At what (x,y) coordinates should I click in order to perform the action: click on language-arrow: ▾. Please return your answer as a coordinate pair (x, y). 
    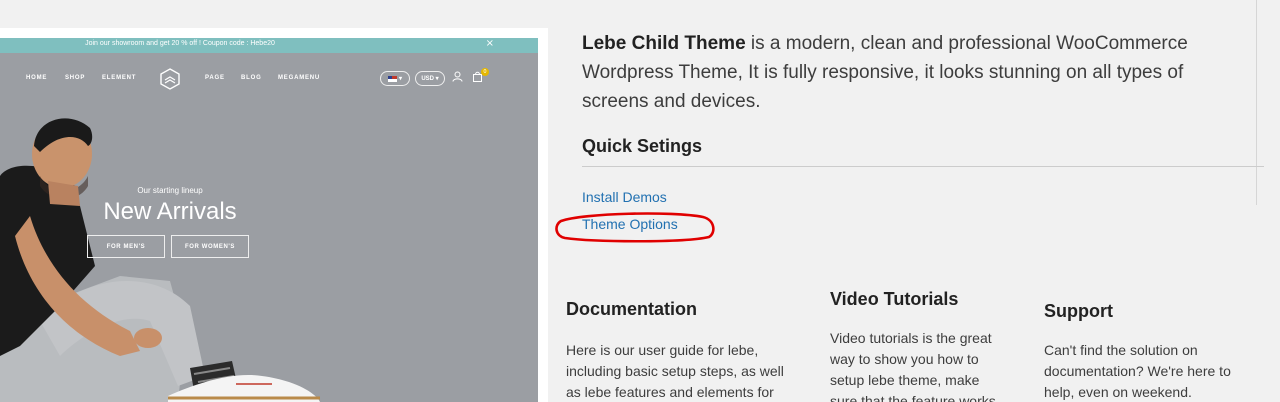
    Looking at the image, I should click on (400, 79).